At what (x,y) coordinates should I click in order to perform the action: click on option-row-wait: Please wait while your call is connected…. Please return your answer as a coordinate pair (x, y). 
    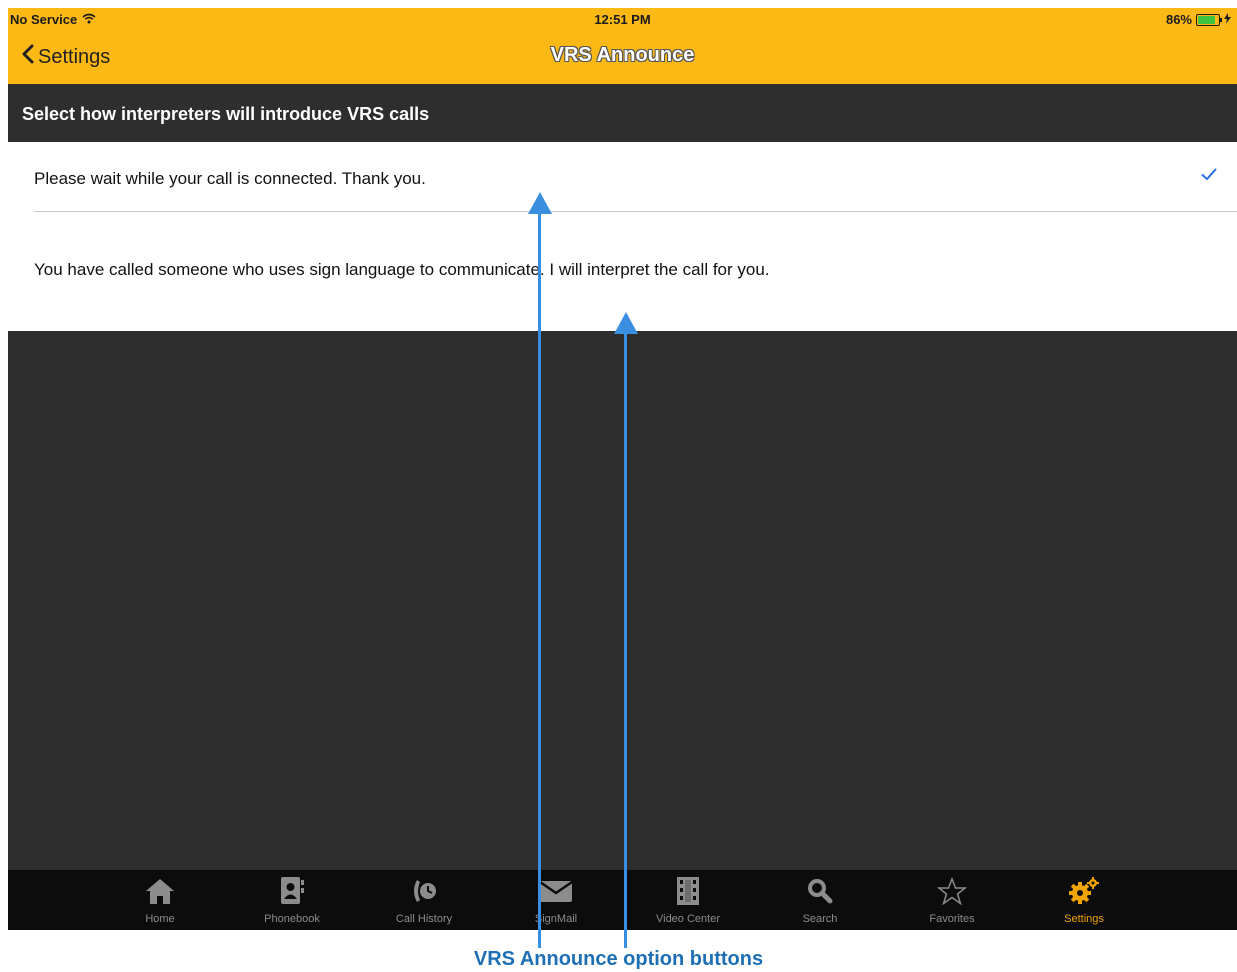
    Looking at the image, I should click on (622, 177).